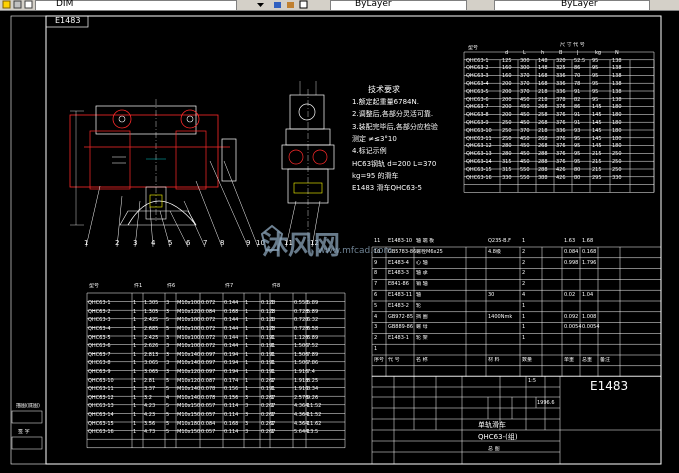 The height and width of the screenshot is (473, 679). Describe the element at coordinates (205, 243) in the screenshot. I see `balloon-number: 7` at that location.